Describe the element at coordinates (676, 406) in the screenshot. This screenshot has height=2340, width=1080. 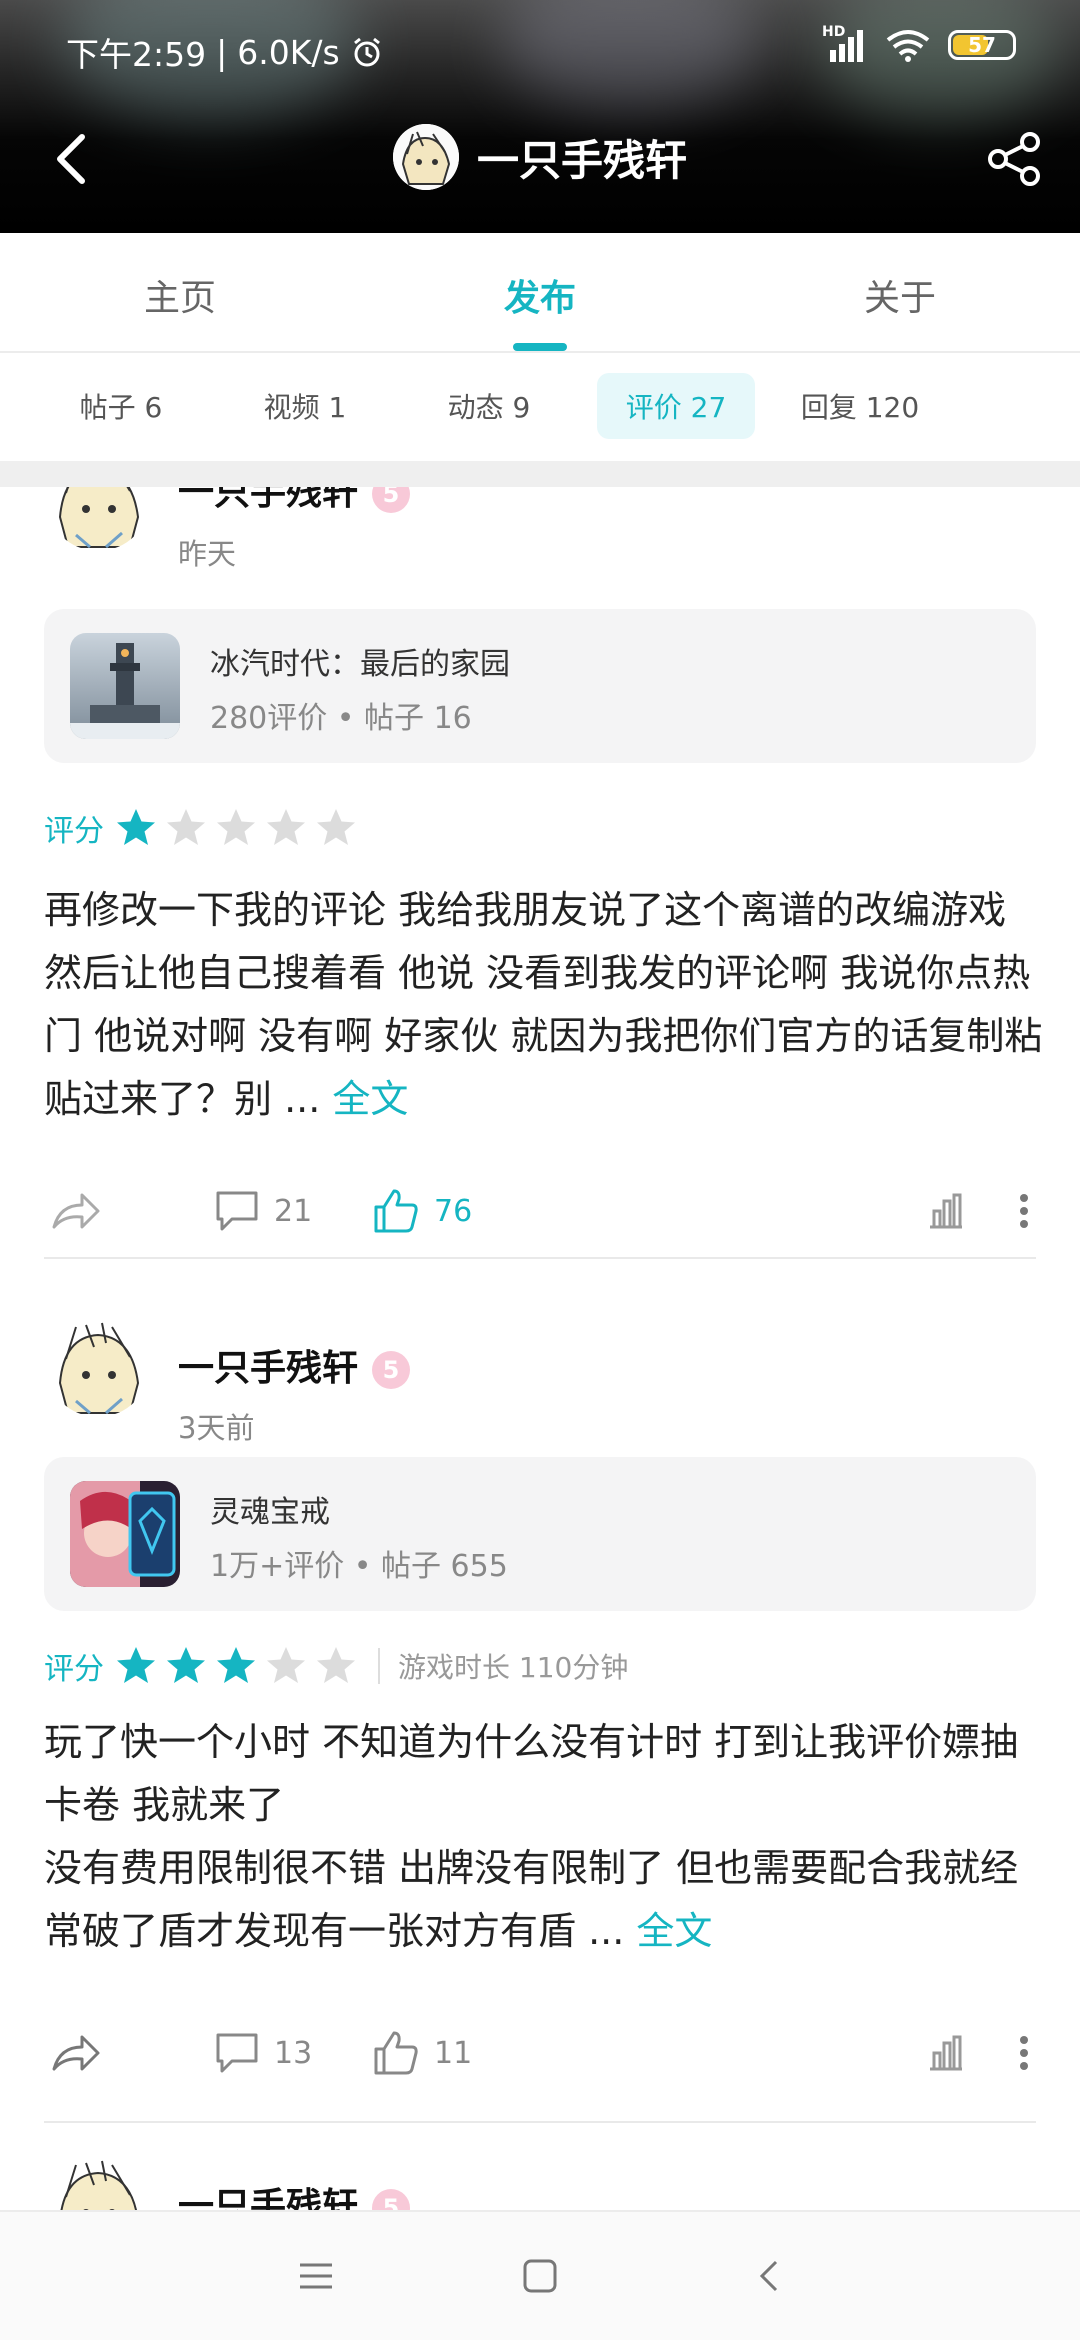
I see `subtab-reviews: 评价 27` at that location.